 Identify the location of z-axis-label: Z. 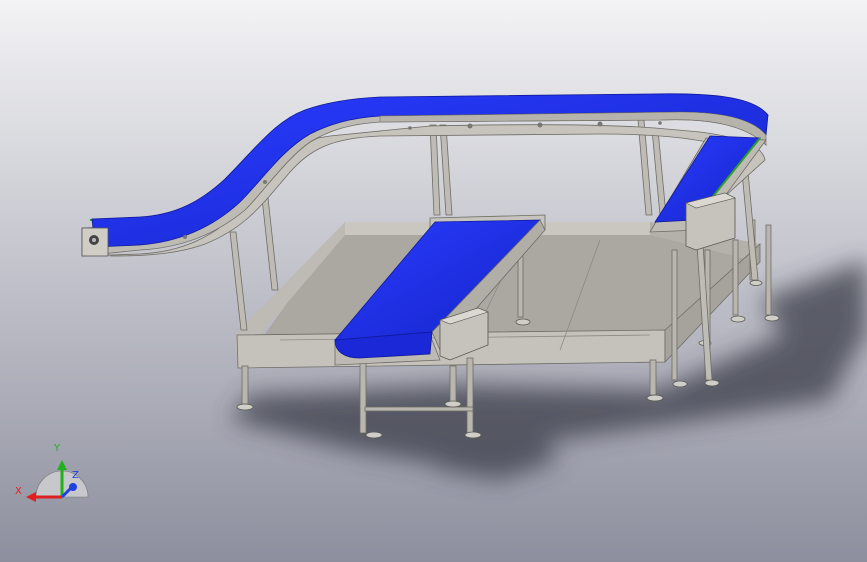
(75, 475).